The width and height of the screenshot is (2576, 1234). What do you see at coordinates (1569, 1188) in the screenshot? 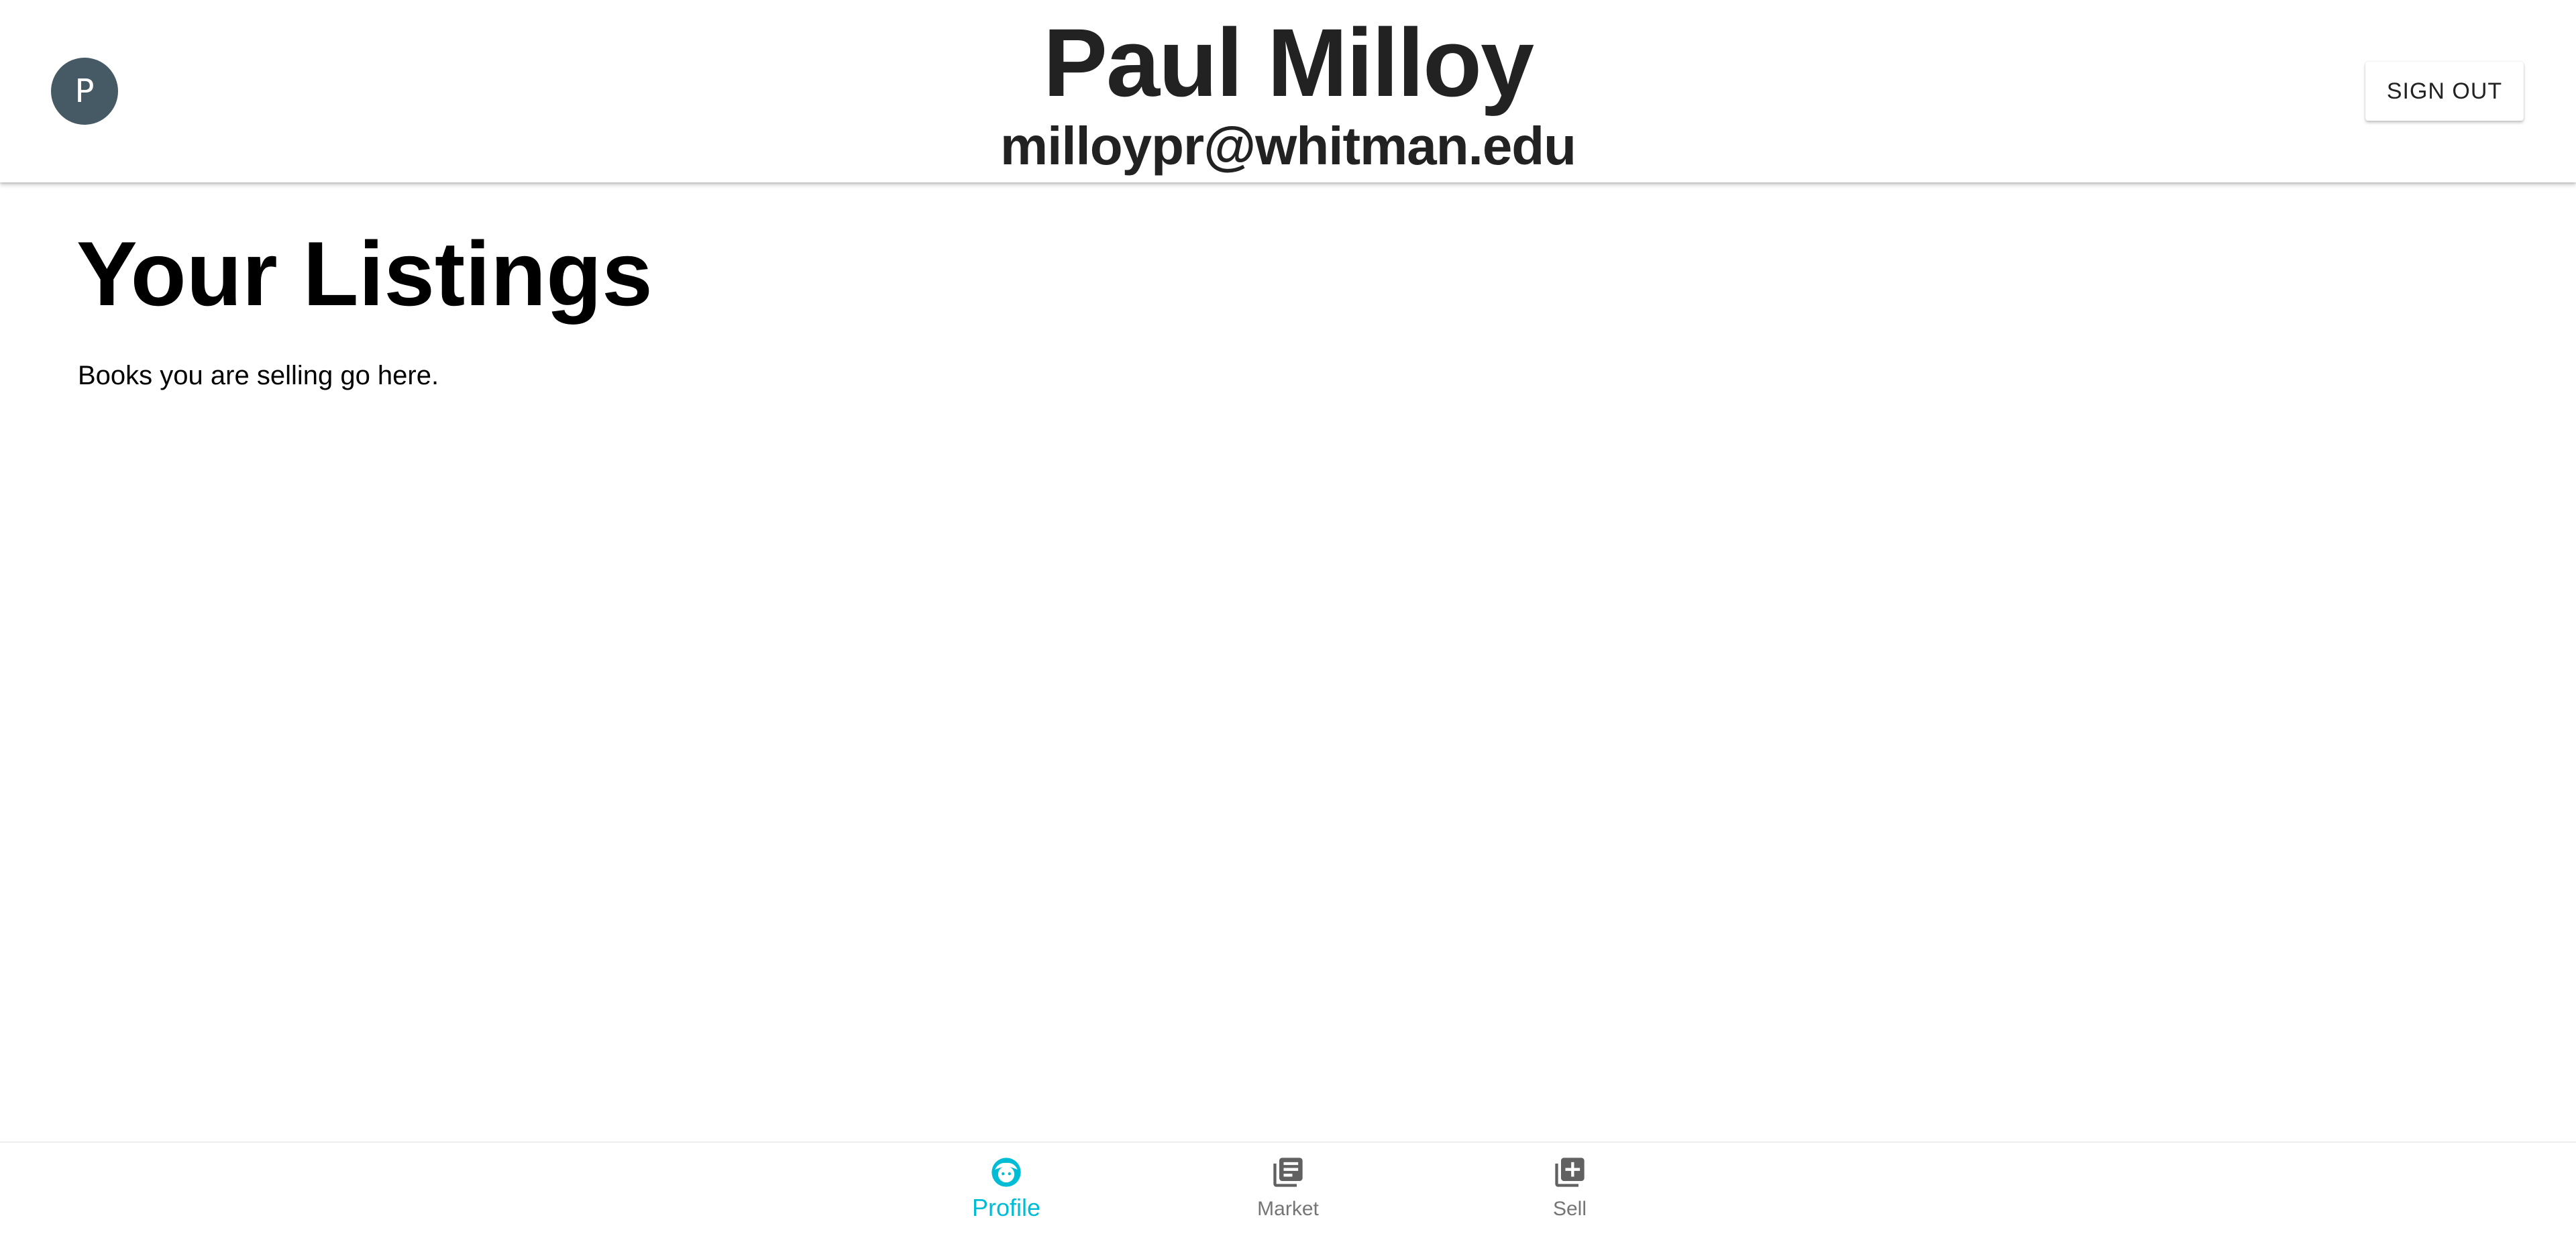
I see `nav-item-sell: Sell` at bounding box center [1569, 1188].